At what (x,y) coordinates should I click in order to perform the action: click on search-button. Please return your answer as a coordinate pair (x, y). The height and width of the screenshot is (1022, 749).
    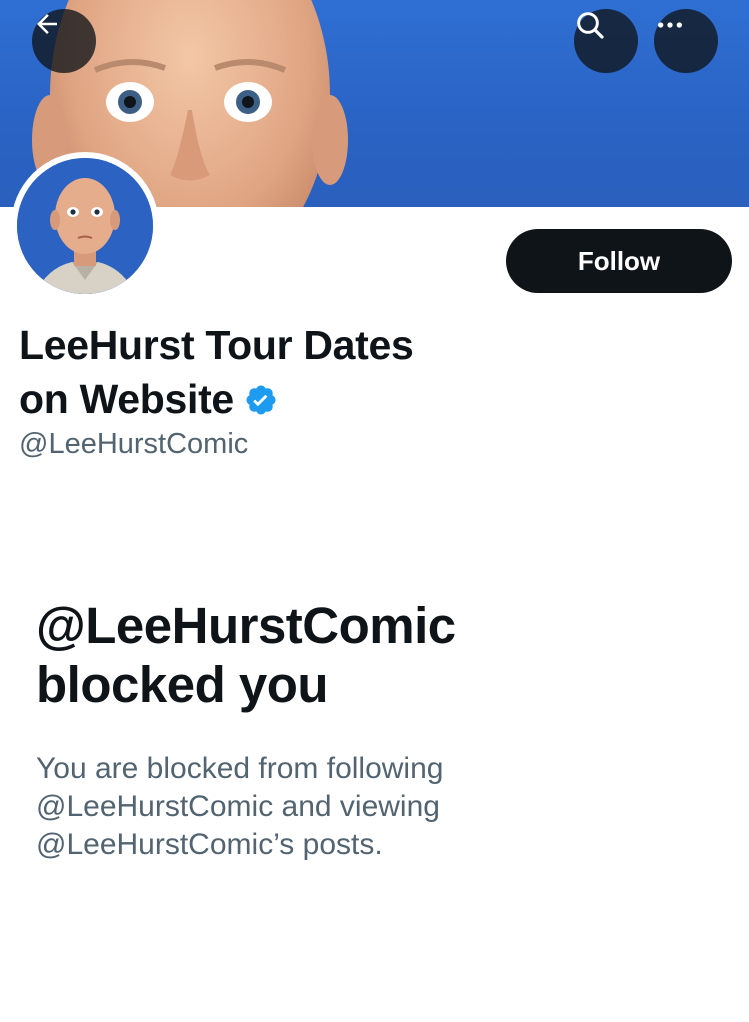
    Looking at the image, I should click on (606, 41).